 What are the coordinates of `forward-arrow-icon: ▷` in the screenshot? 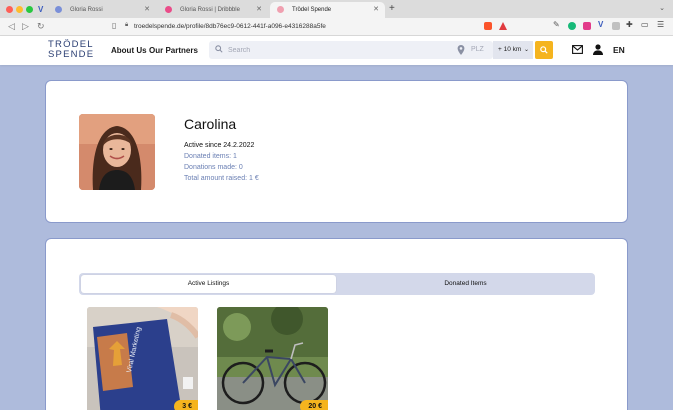 It's located at (25, 26).